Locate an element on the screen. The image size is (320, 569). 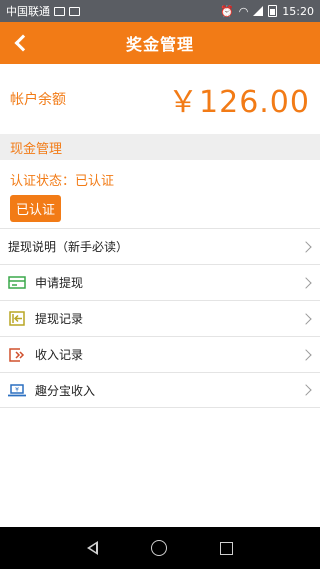
alarm-icon: ⏰ is located at coordinates (226, 11).